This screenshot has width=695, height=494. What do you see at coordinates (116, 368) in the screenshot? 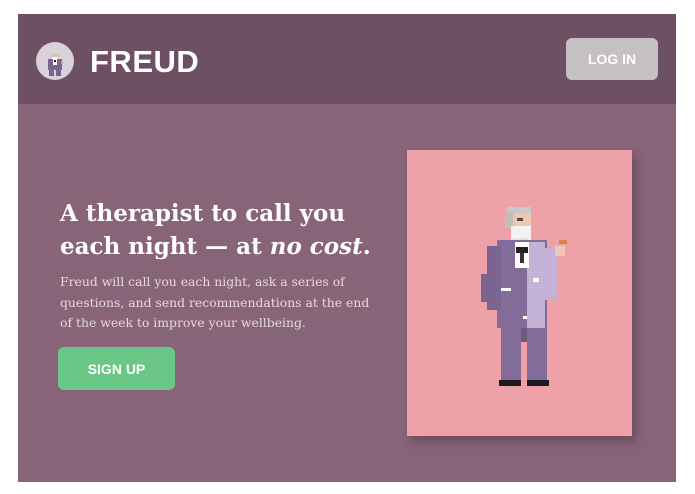
I see `signup-button: SIGN UP` at bounding box center [116, 368].